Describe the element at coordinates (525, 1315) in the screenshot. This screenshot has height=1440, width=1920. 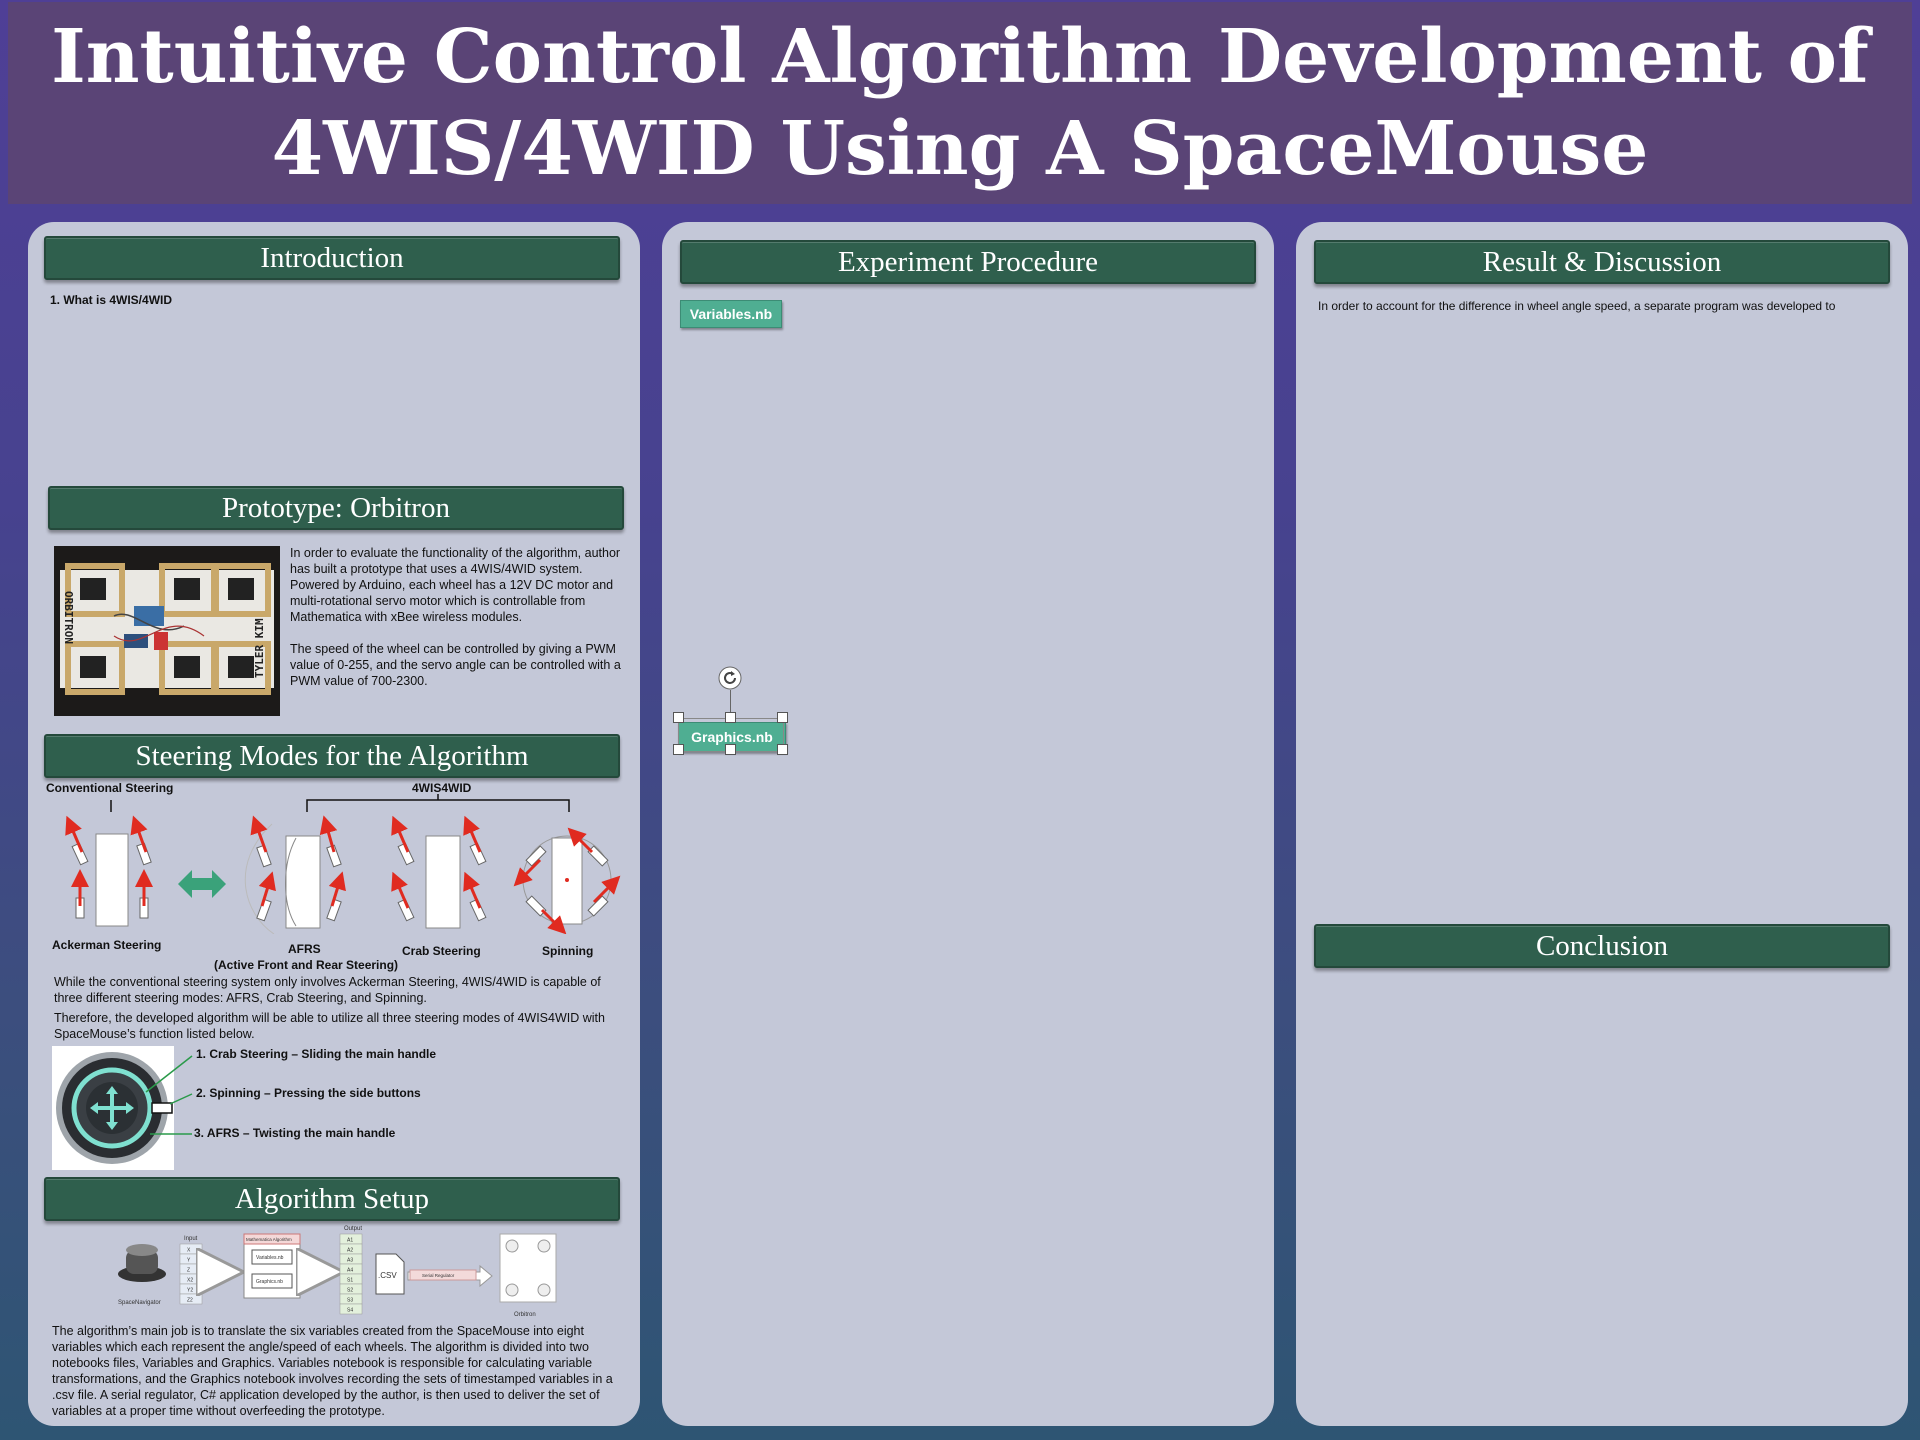
I see `diagram-robot-label: Orbitron` at that location.